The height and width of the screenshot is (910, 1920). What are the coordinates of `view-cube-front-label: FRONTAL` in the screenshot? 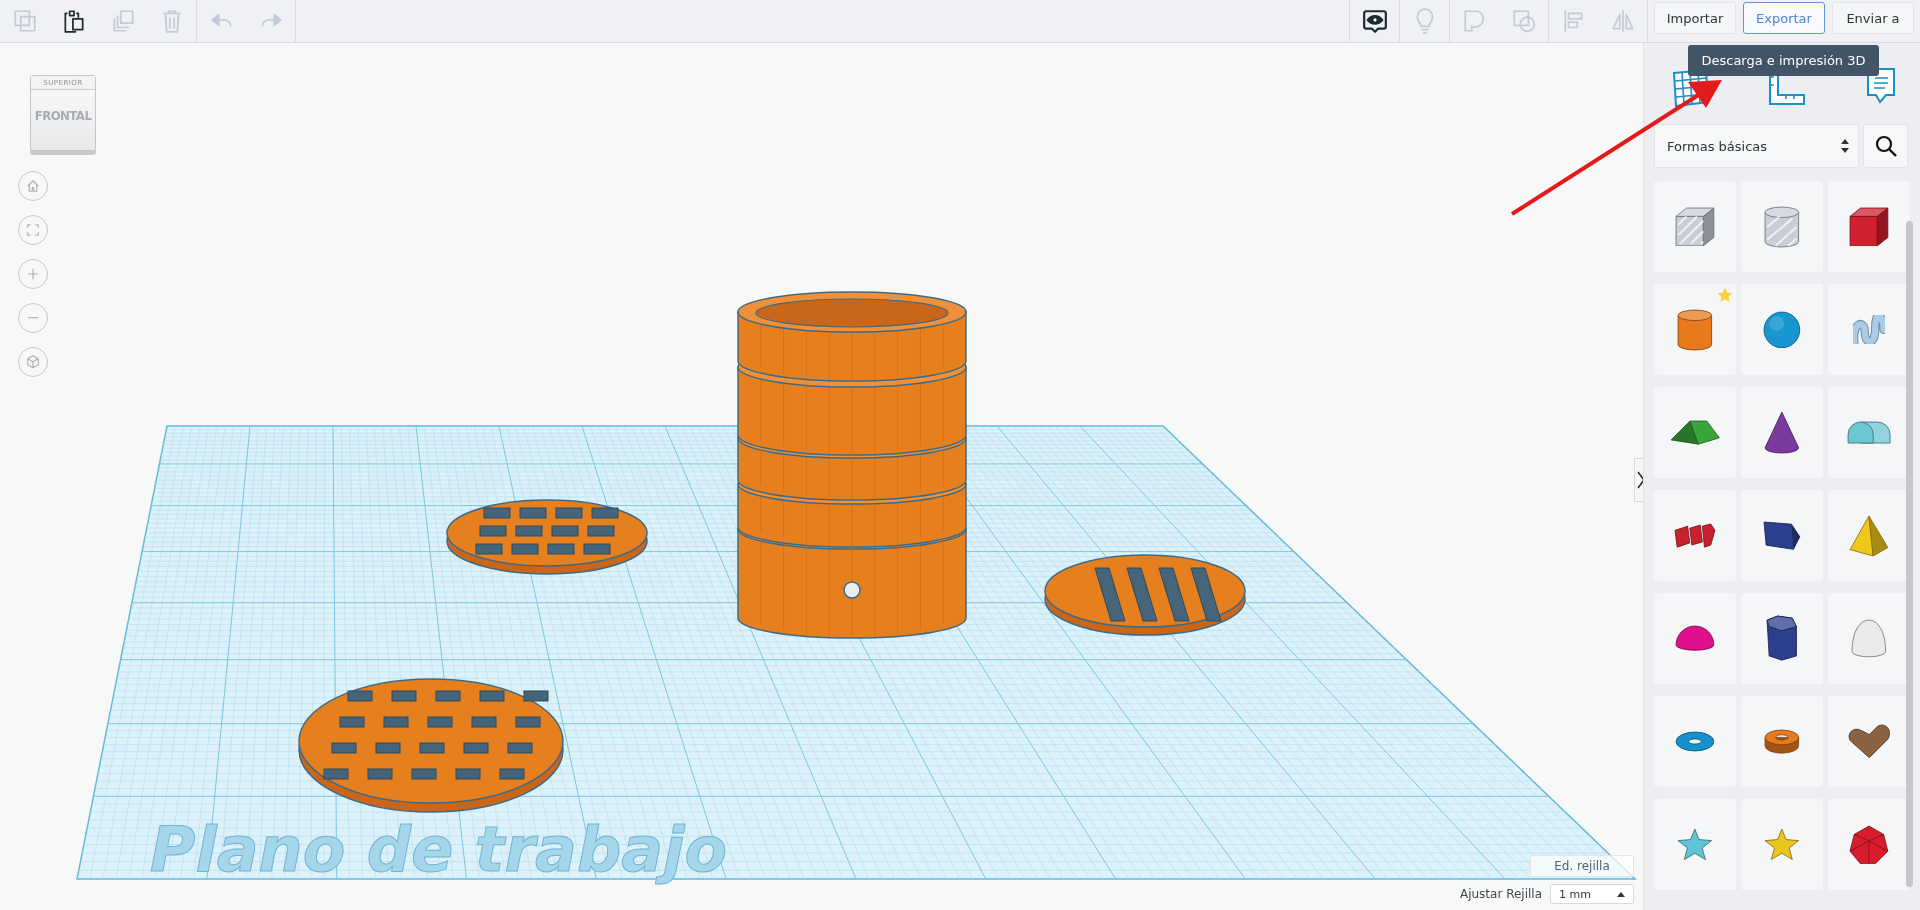 It's located at (63, 115).